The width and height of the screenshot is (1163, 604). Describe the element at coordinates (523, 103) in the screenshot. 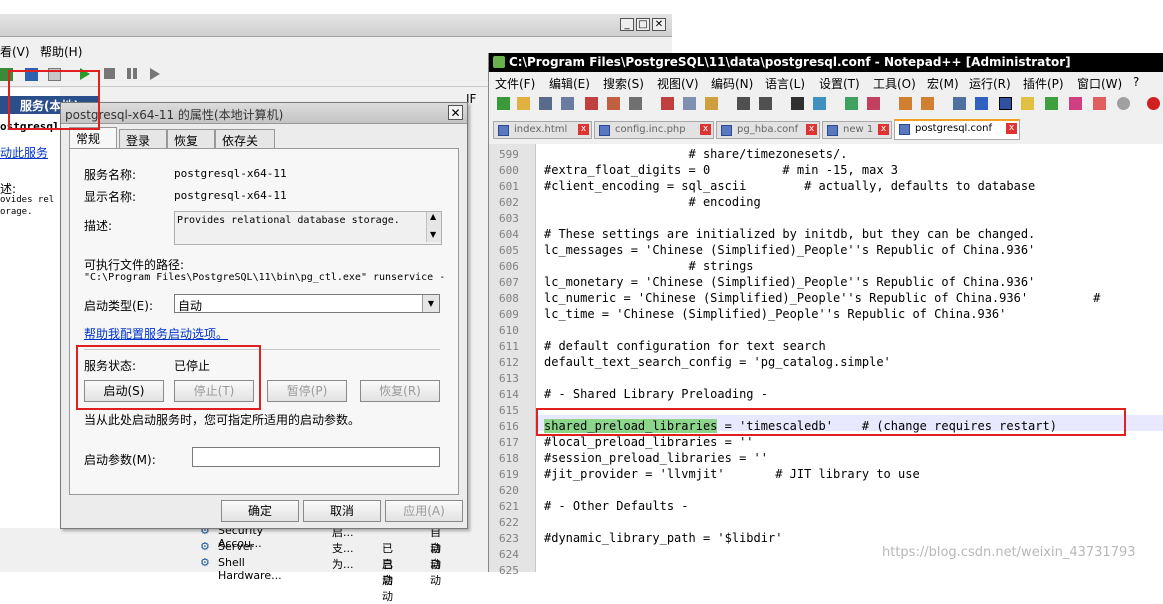

I see `open-file-icon` at that location.